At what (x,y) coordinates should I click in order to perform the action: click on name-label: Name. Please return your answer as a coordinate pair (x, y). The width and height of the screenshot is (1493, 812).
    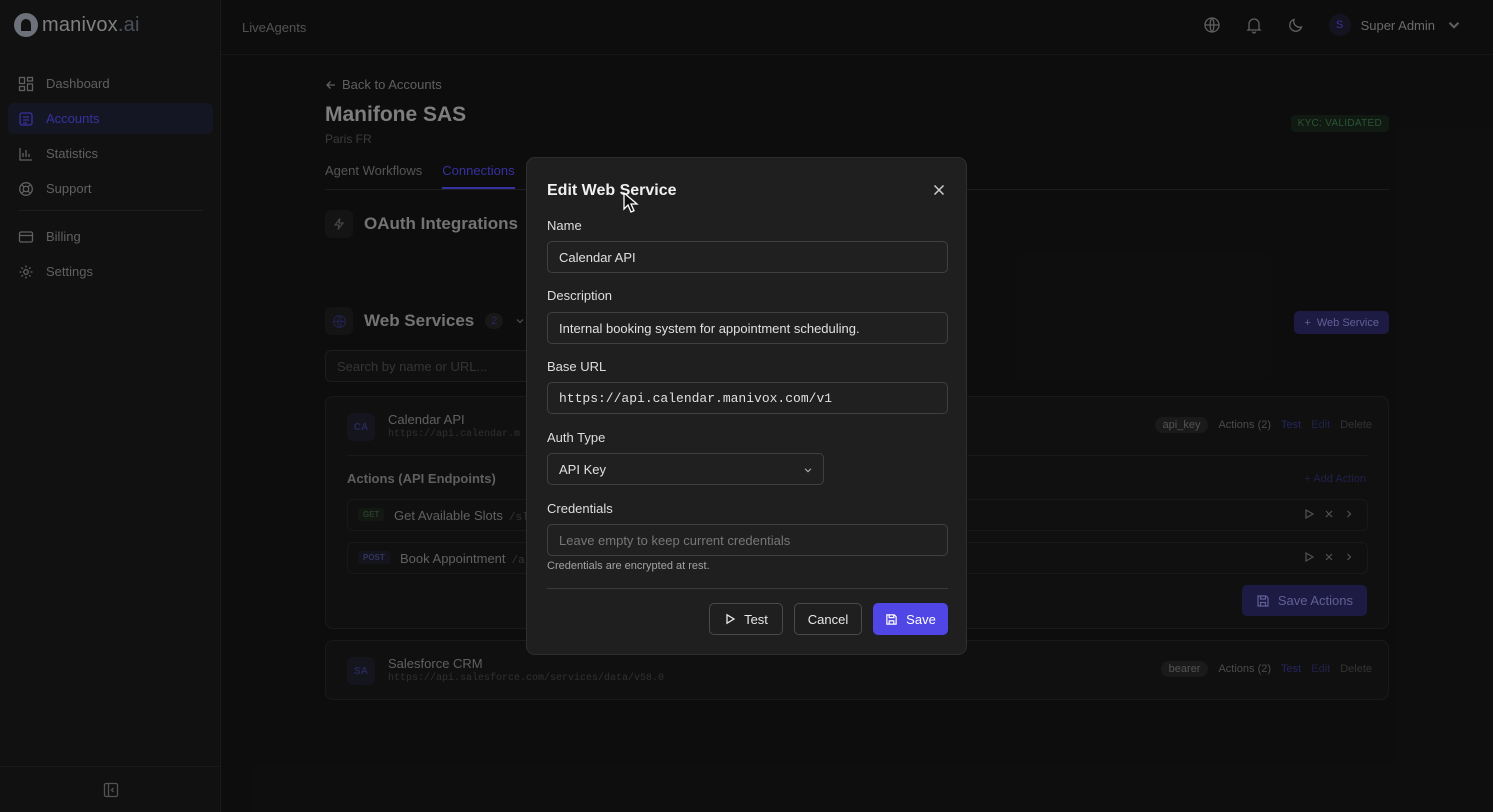
    Looking at the image, I should click on (564, 225).